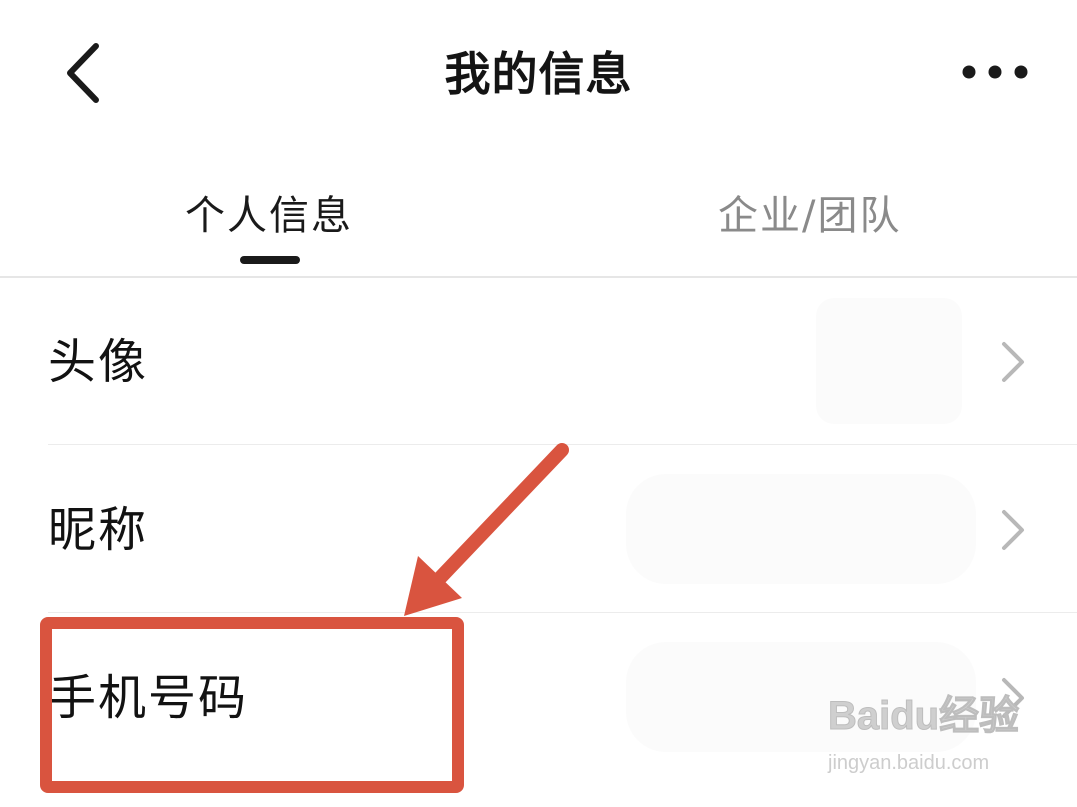 This screenshot has width=1077, height=807. I want to click on more-horizontal-icon, so click(995, 72).